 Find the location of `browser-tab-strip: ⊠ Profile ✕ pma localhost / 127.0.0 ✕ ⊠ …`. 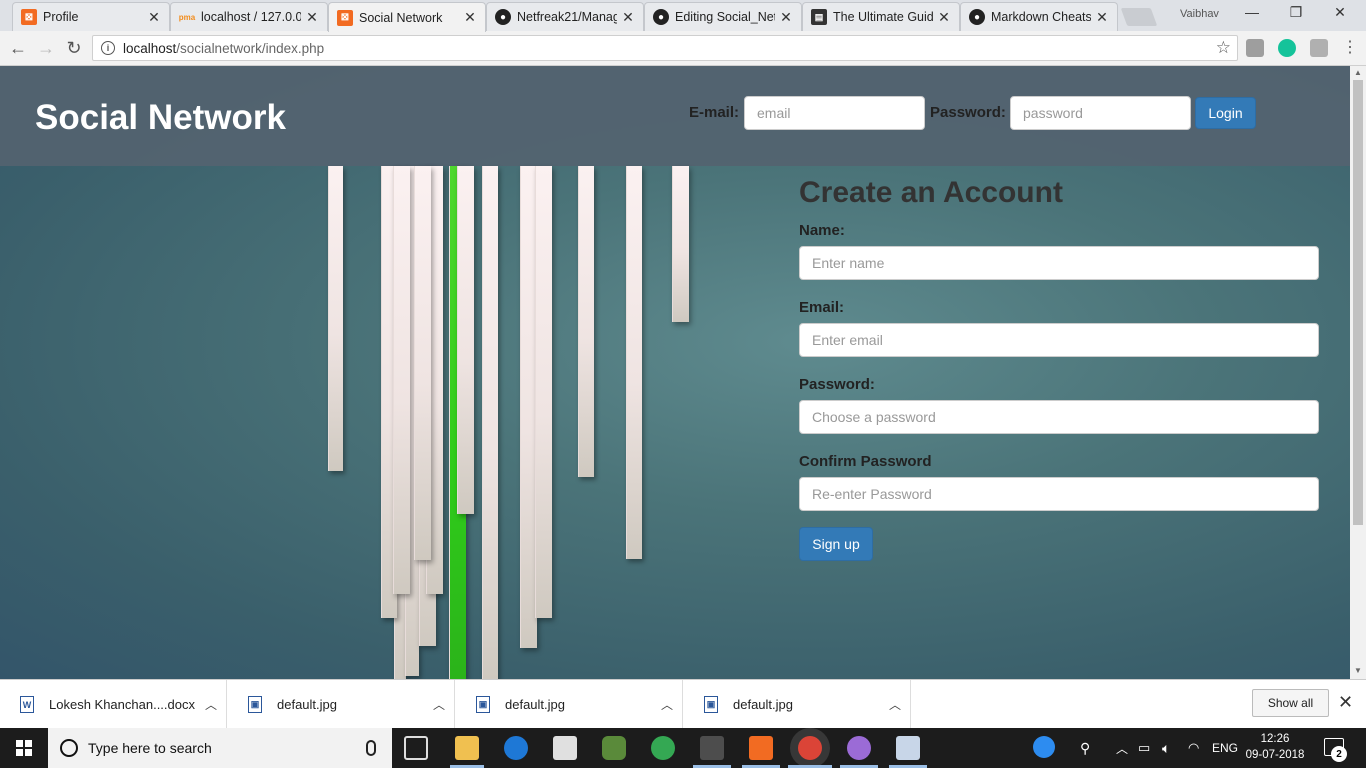

browser-tab-strip: ⊠ Profile ✕ pma localhost / 127.0.0 ✕ ⊠ … is located at coordinates (683, 16).